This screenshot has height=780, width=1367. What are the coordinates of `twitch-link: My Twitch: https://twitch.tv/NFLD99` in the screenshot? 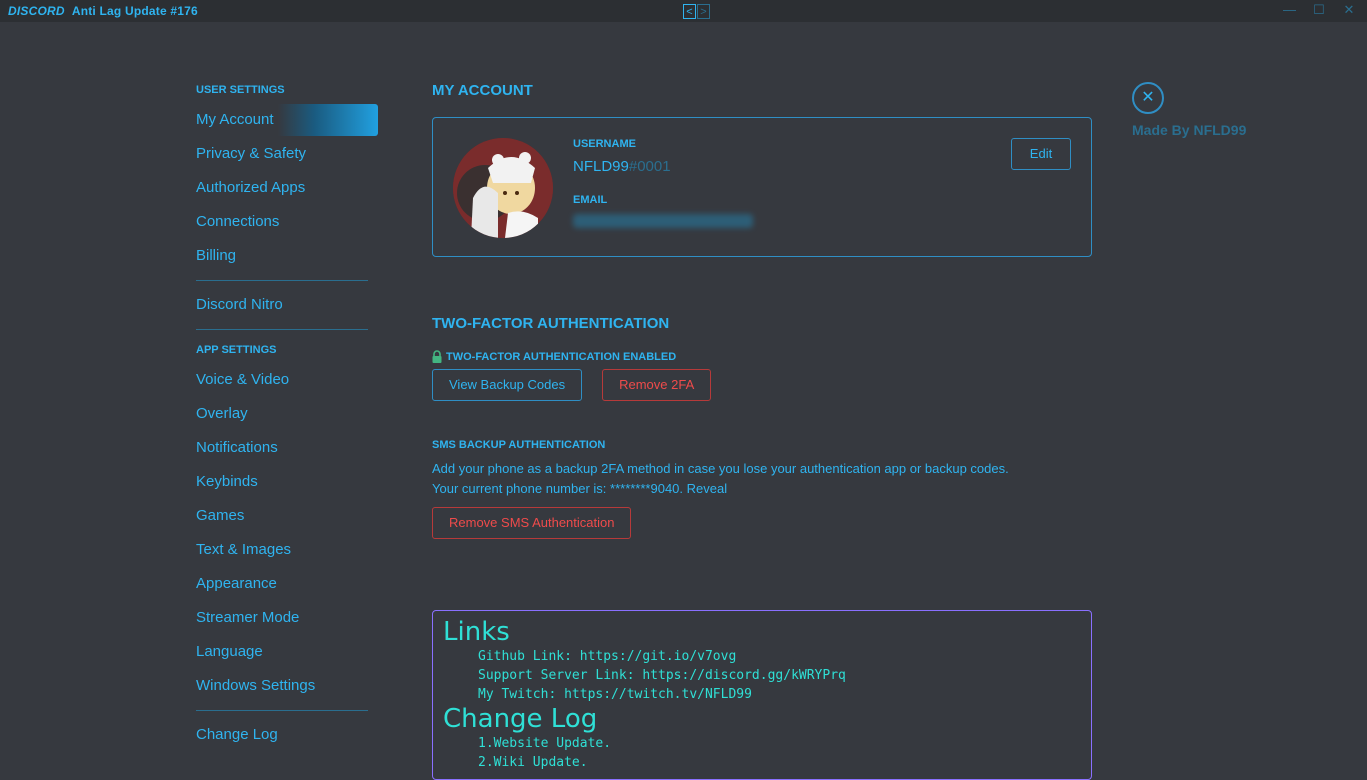 It's located at (762, 694).